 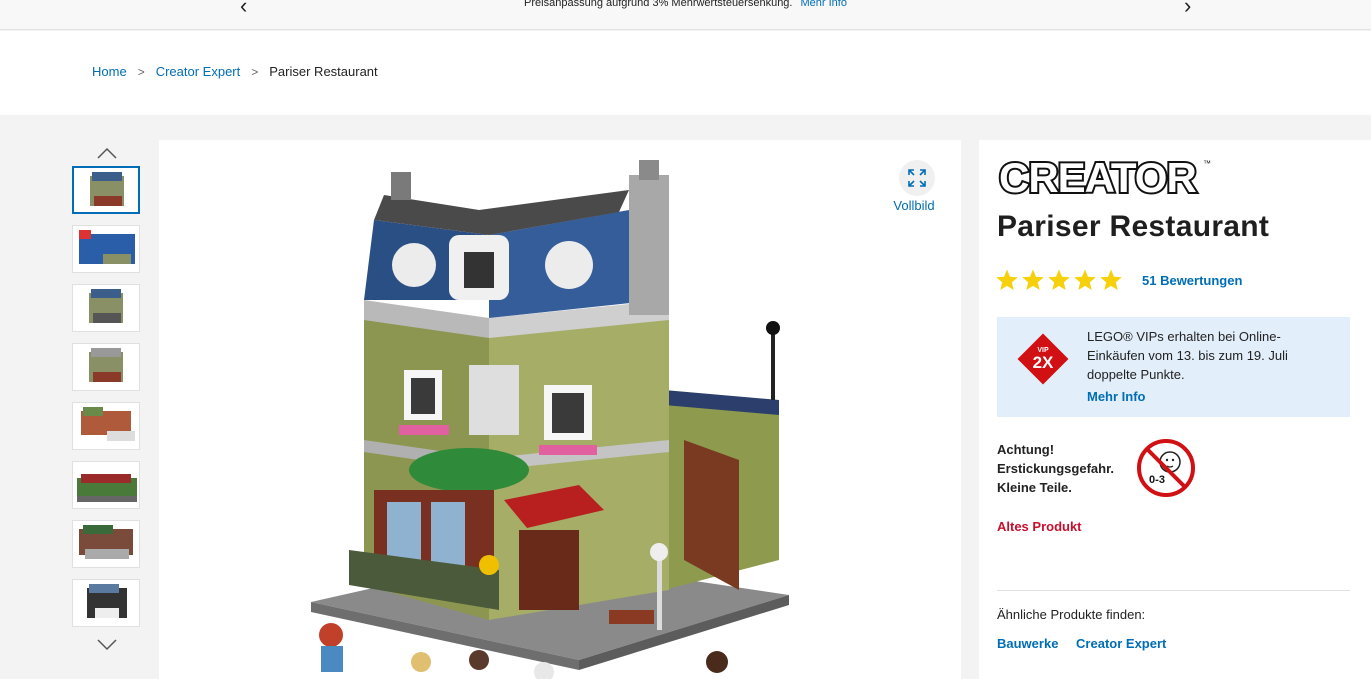 What do you see at coordinates (914, 205) in the screenshot?
I see `fullscreen-label: Vollbild` at bounding box center [914, 205].